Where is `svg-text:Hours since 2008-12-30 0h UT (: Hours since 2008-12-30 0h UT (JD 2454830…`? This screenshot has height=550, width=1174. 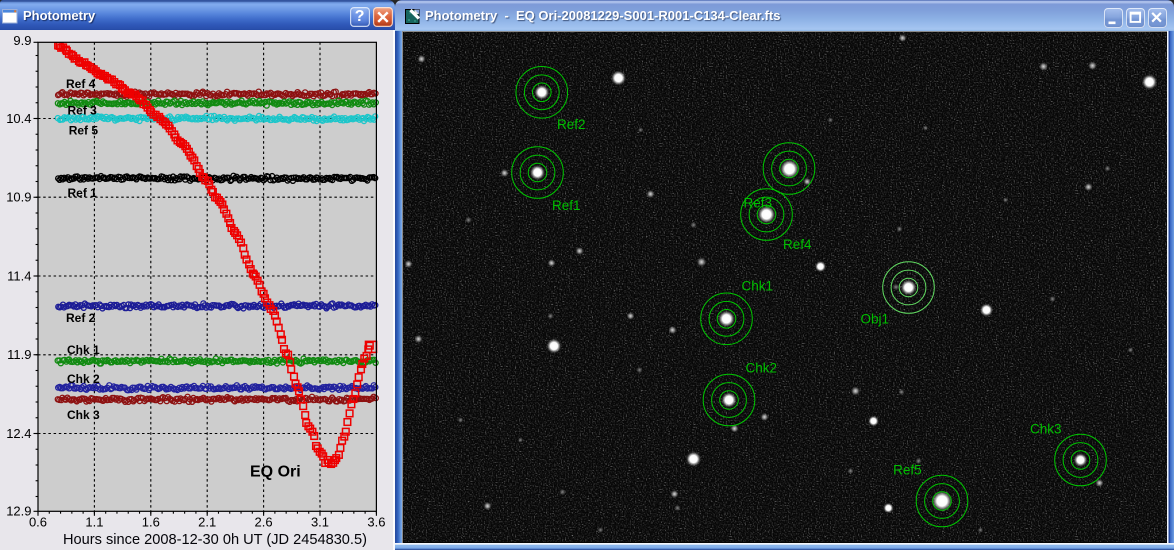 svg-text:Hours since 2008-12-30 0h UT (: Hours since 2008-12-30 0h UT (JD 2454830… is located at coordinates (215, 540).